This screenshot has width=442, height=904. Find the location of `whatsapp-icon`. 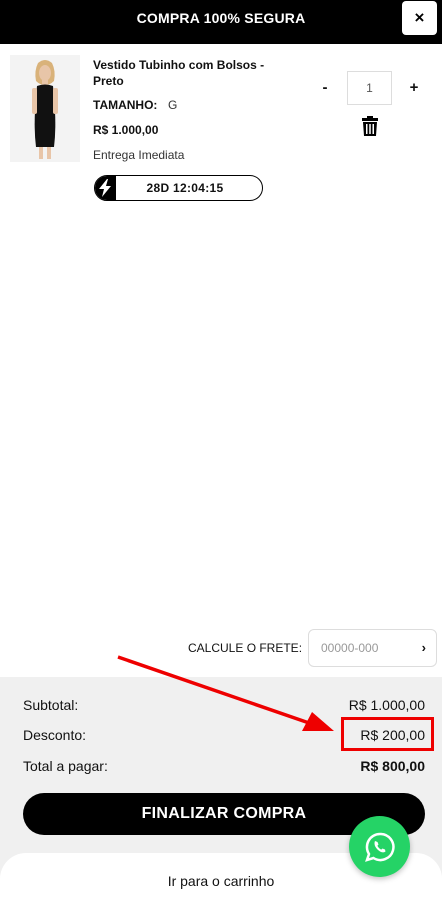

whatsapp-icon is located at coordinates (379, 847).